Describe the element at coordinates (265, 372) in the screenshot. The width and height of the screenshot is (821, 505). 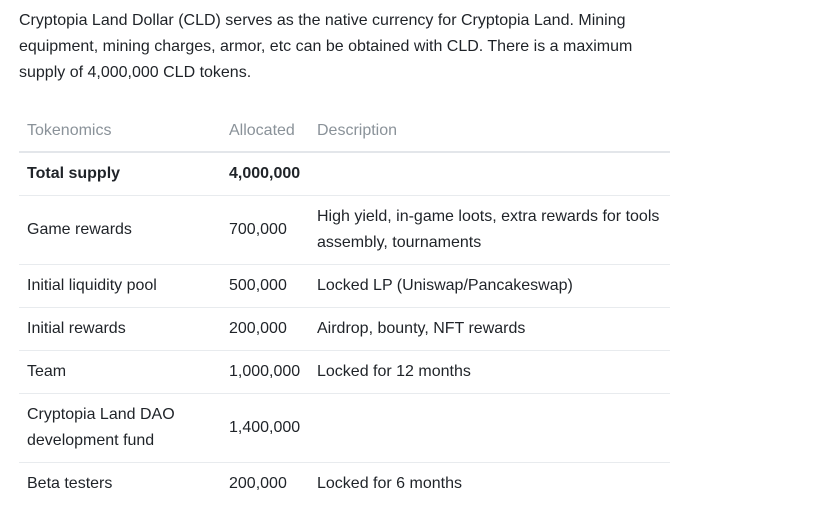
I see `cell-allocated: 1,000,000` at that location.